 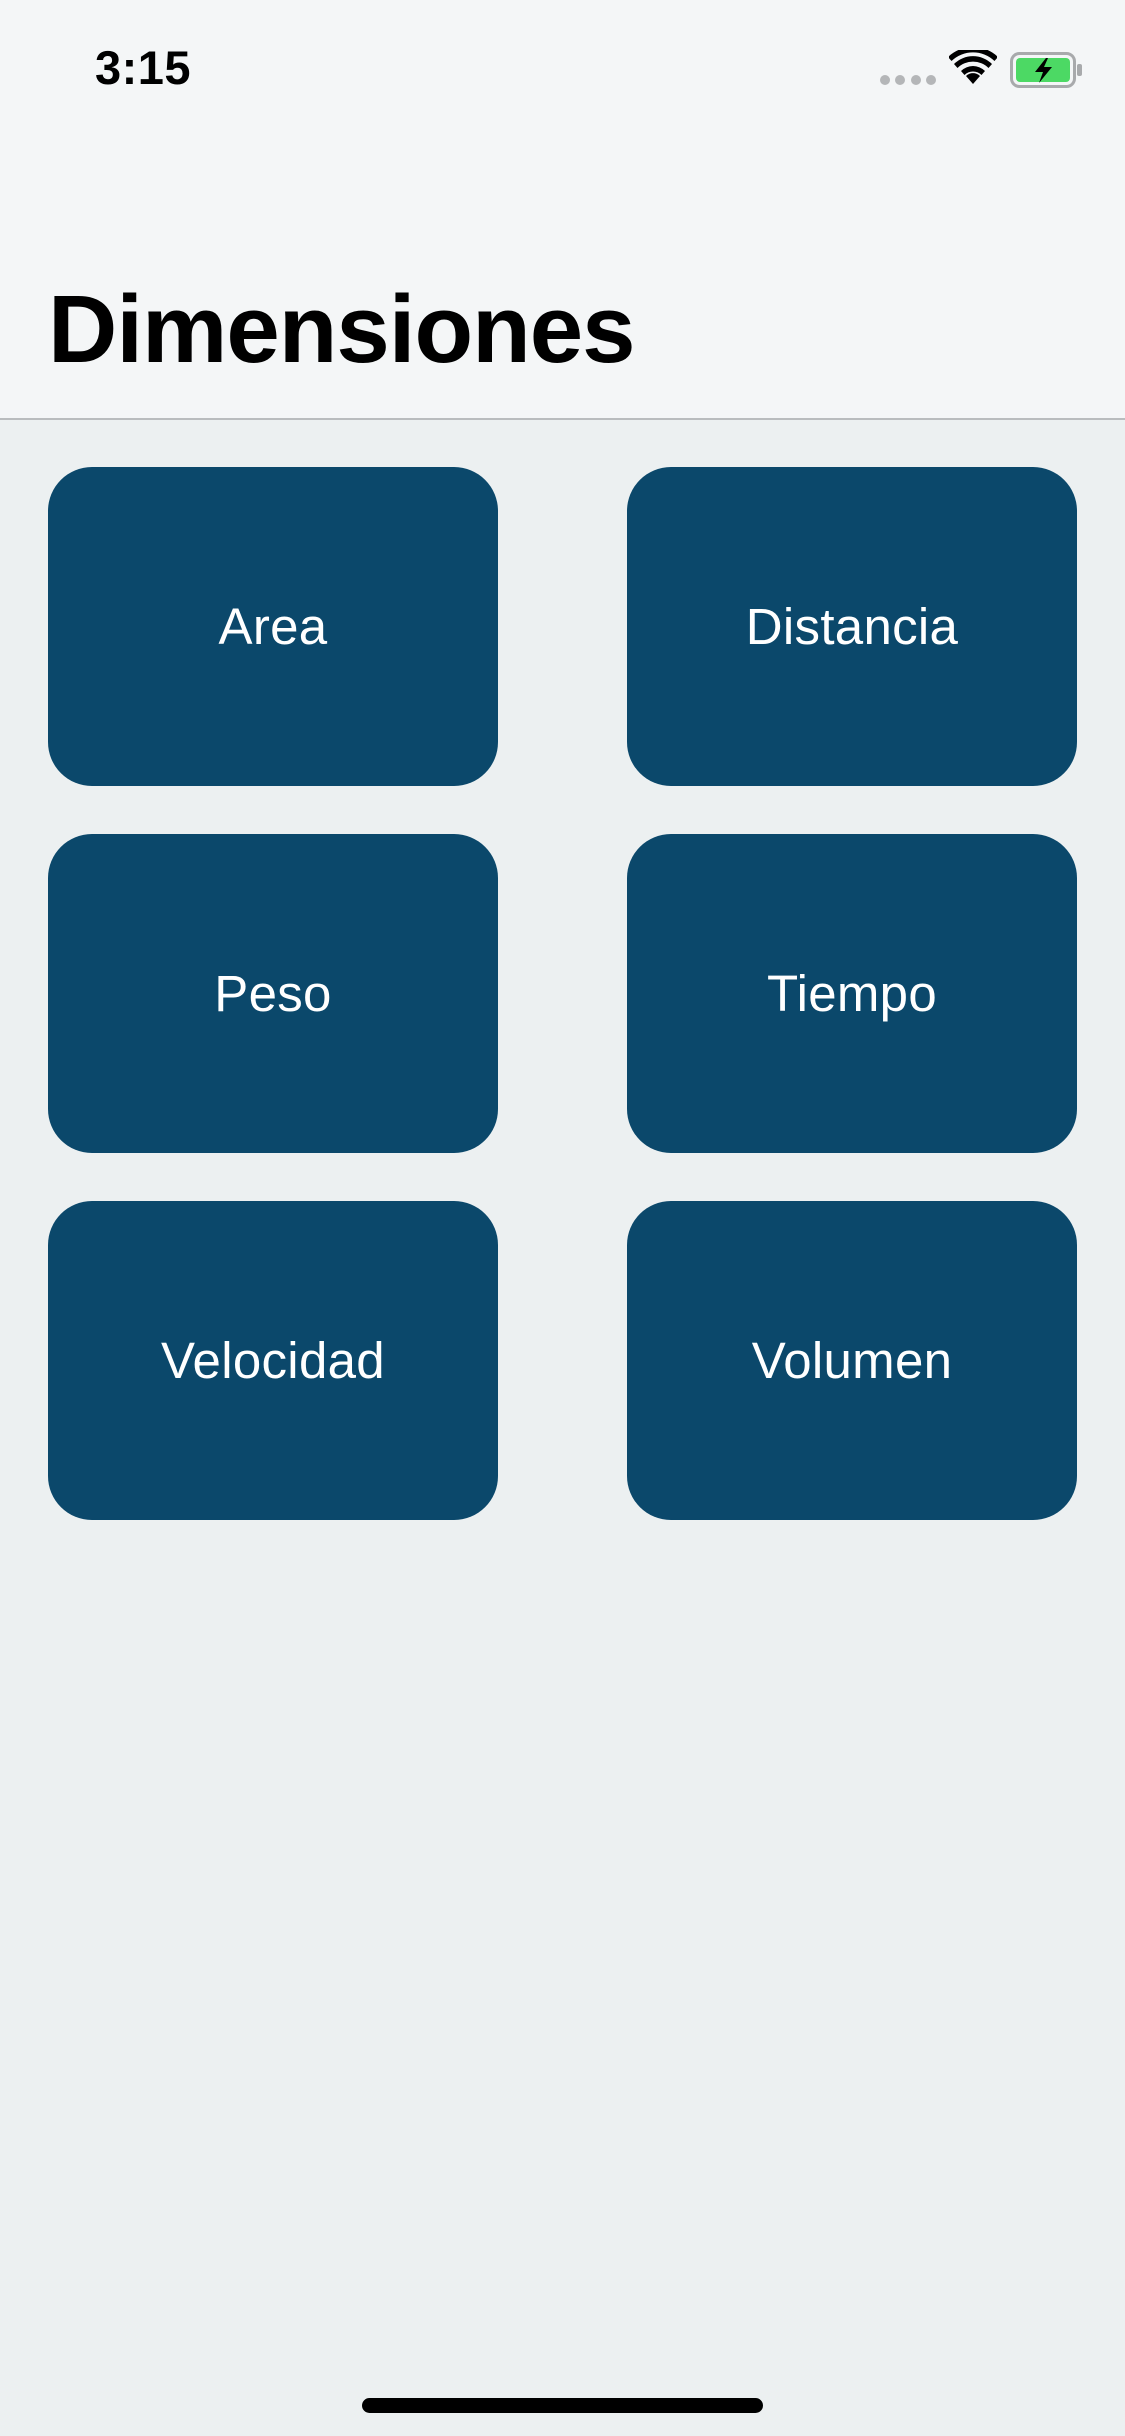 I want to click on distancia-label: Distancia, so click(x=852, y=626).